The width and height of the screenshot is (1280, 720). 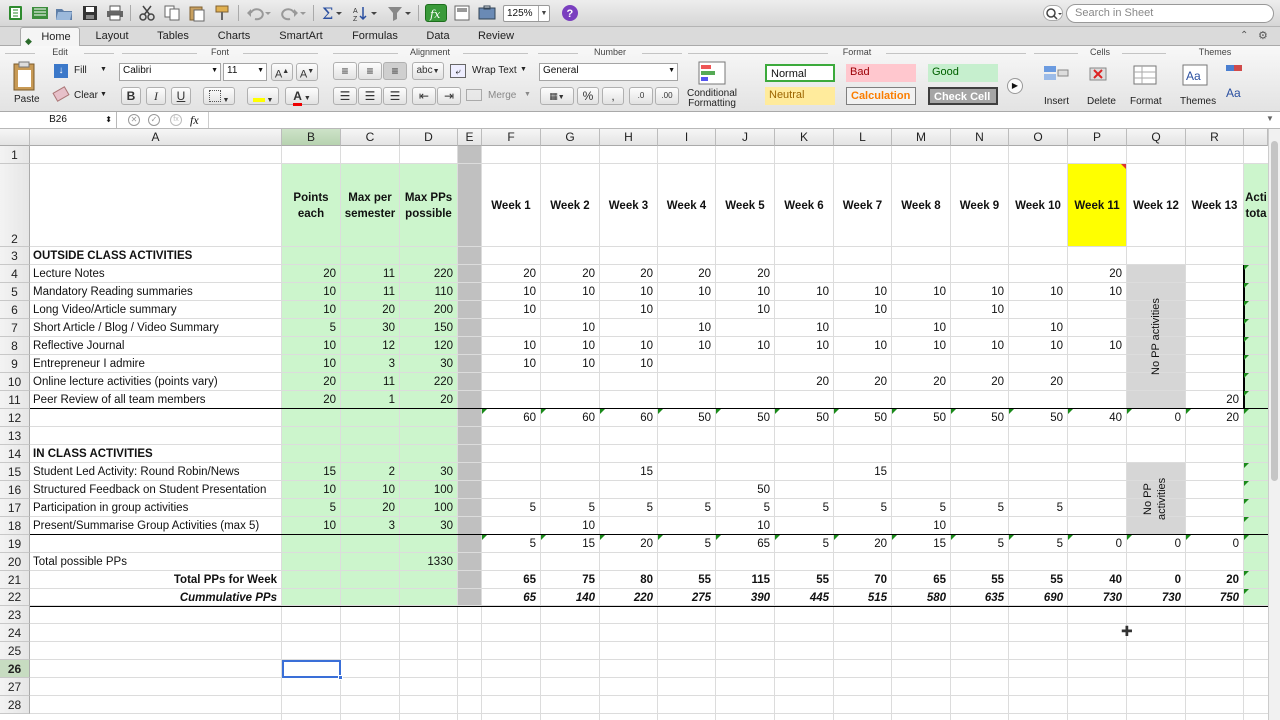 What do you see at coordinates (800, 73) in the screenshot?
I see `style-normal: Normal` at bounding box center [800, 73].